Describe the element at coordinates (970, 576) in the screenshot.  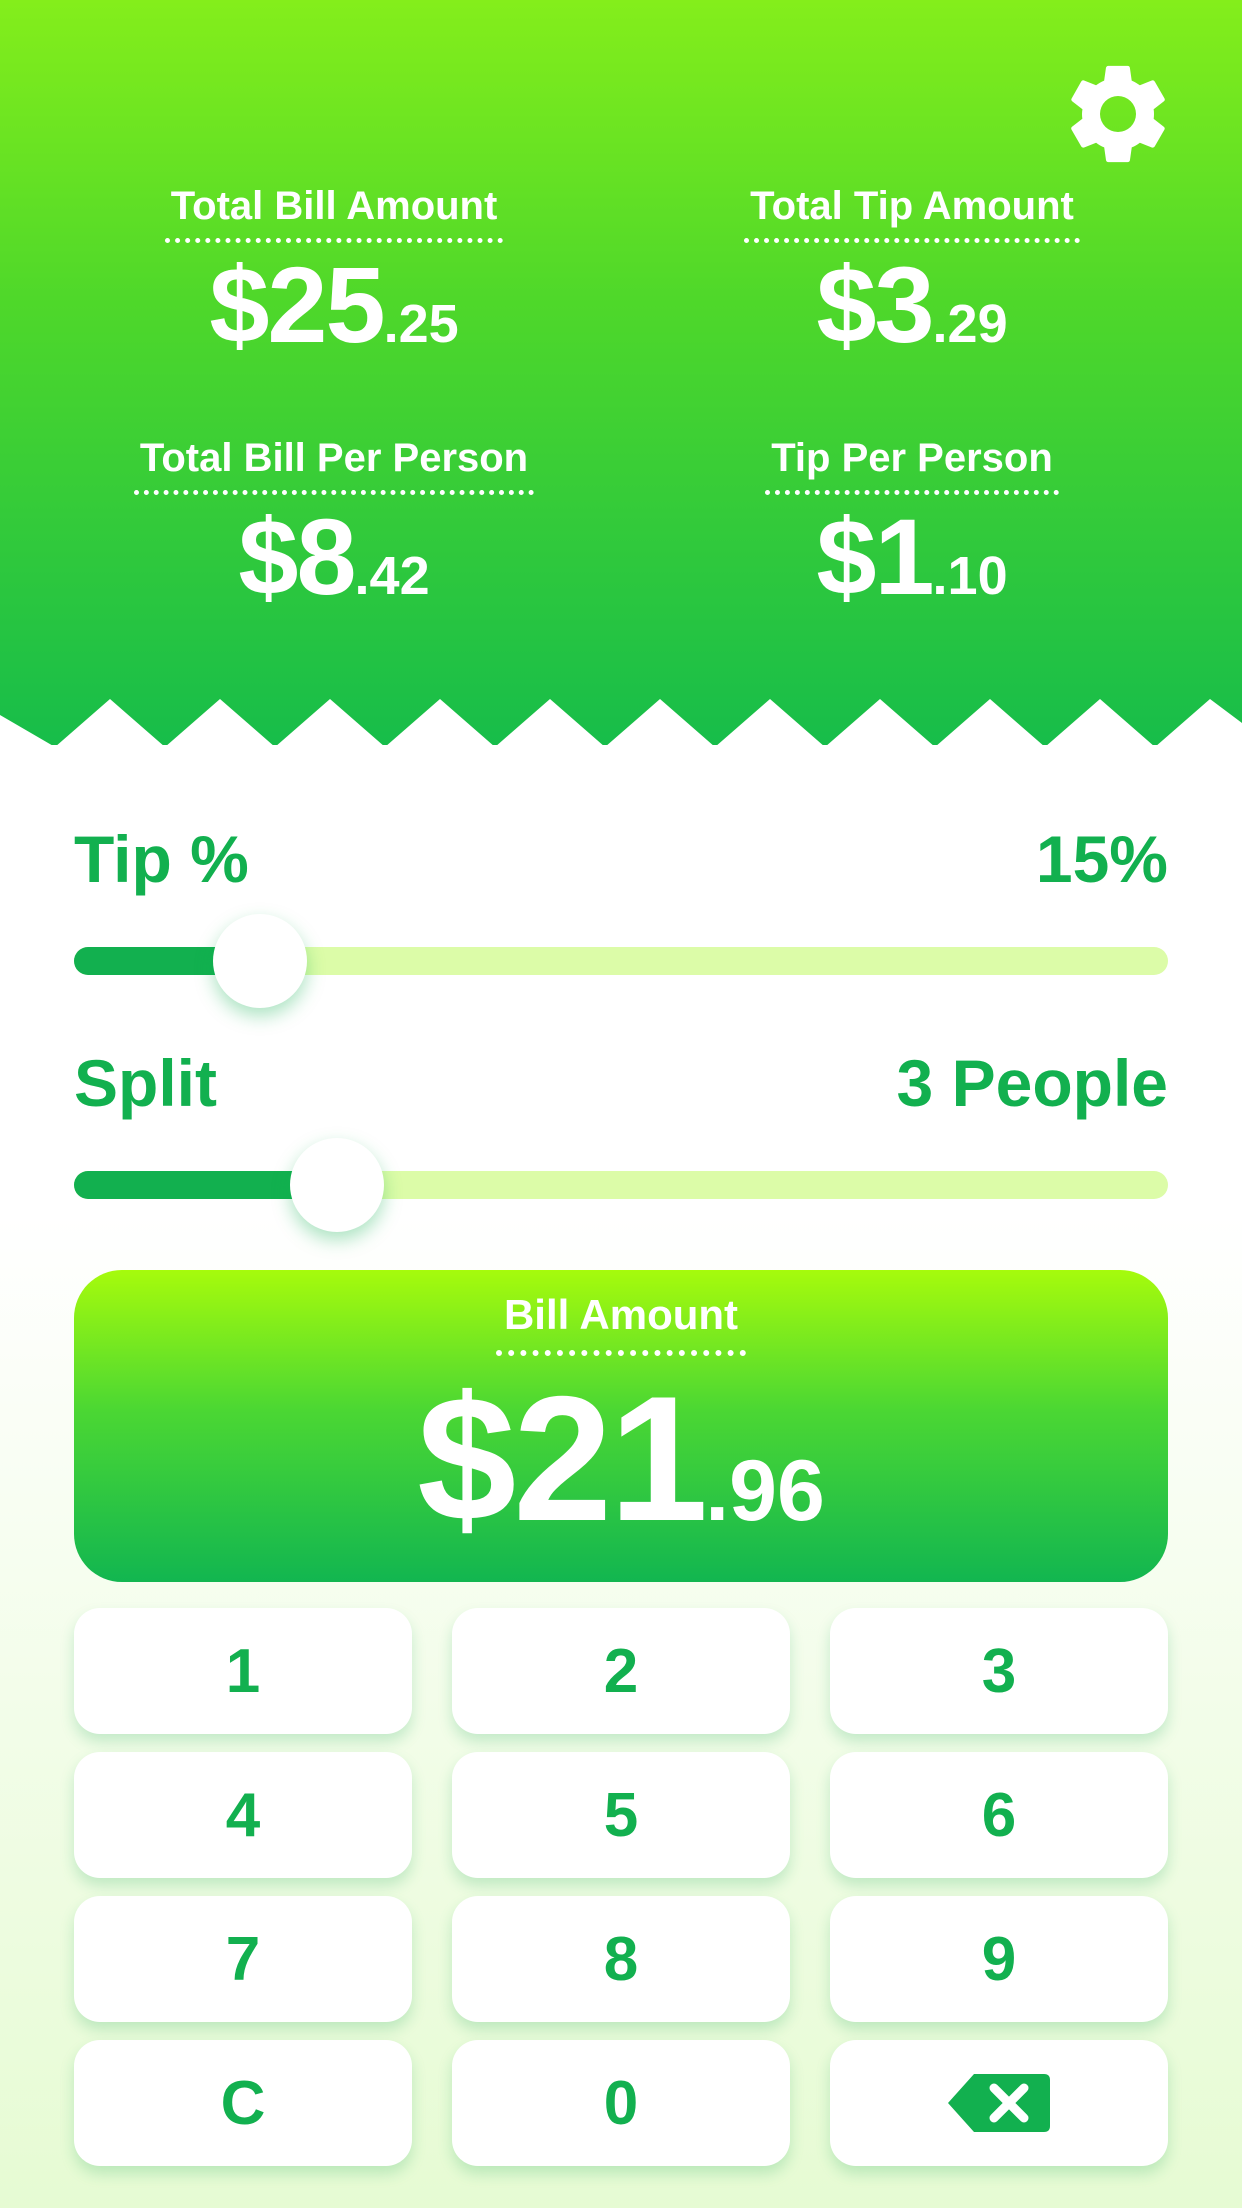
I see `tip-per-person-cents: .10` at that location.